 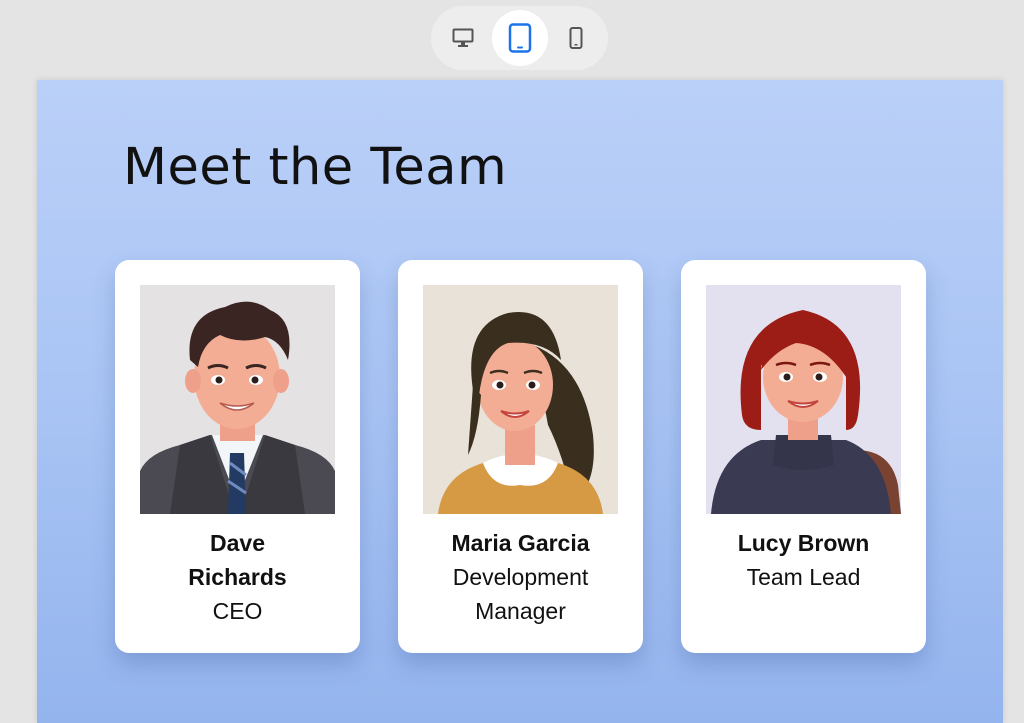 I want to click on team-card: Maria Garcia Development Manager, so click(x=520, y=456).